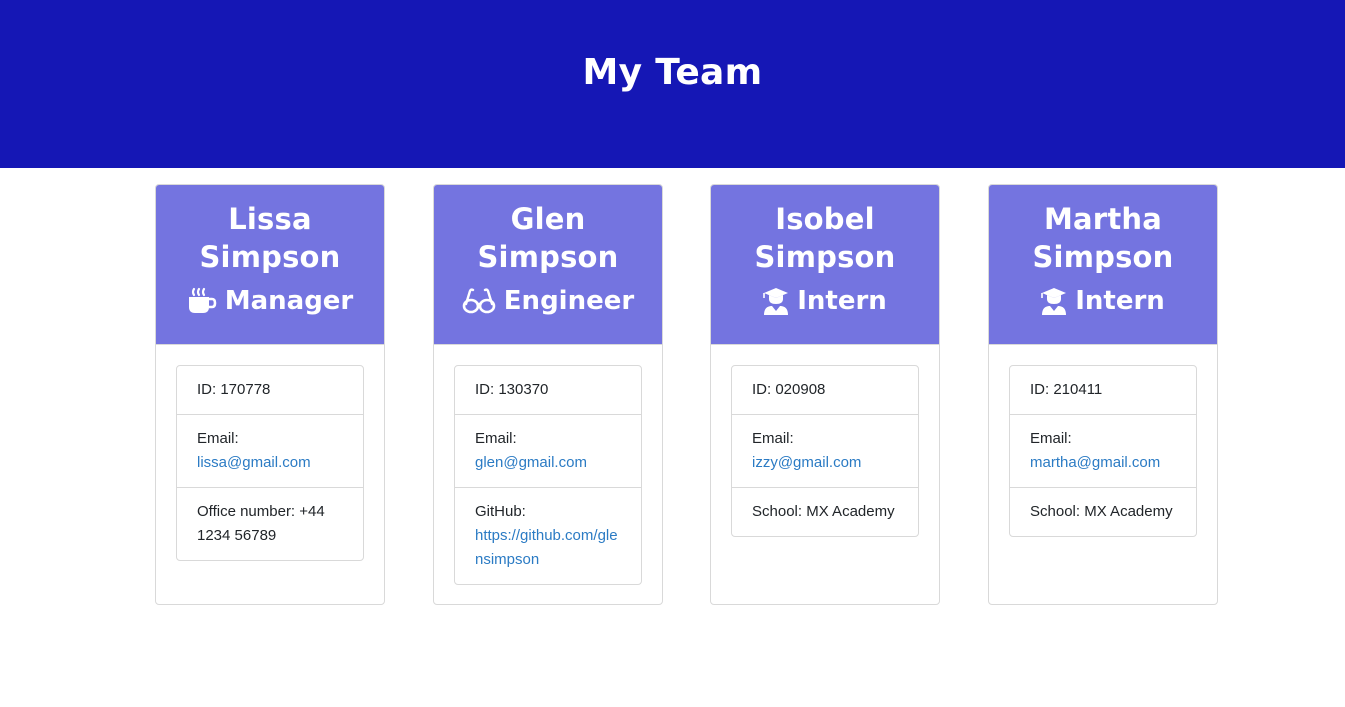 This screenshot has width=1345, height=707. I want to click on email-item: Email: izzy@gmail.com, so click(825, 451).